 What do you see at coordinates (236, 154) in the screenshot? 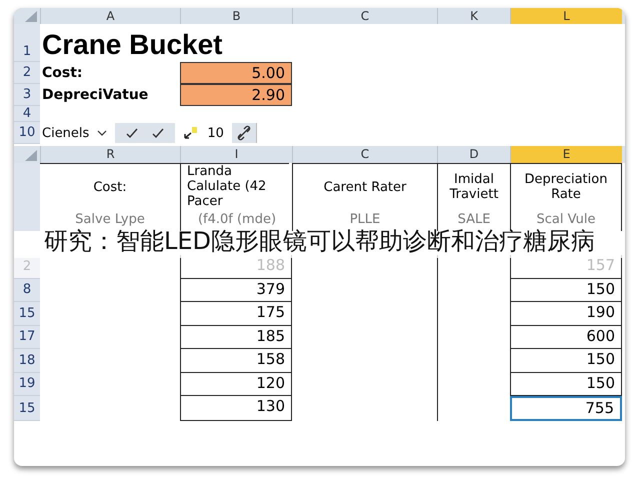
I see `column-header: I` at bounding box center [236, 154].